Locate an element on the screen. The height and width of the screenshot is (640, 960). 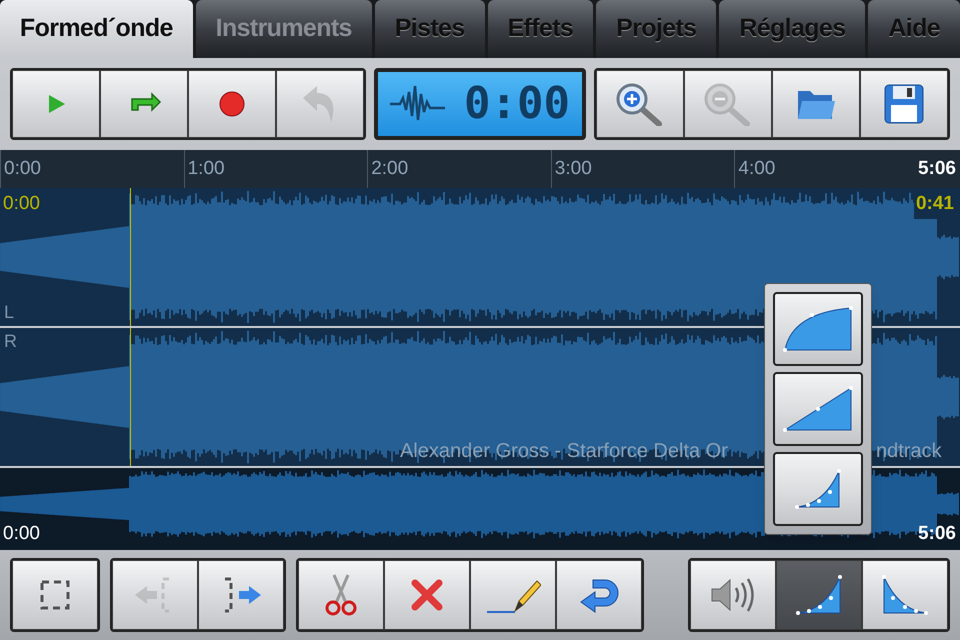
speaker-icon is located at coordinates (733, 595).